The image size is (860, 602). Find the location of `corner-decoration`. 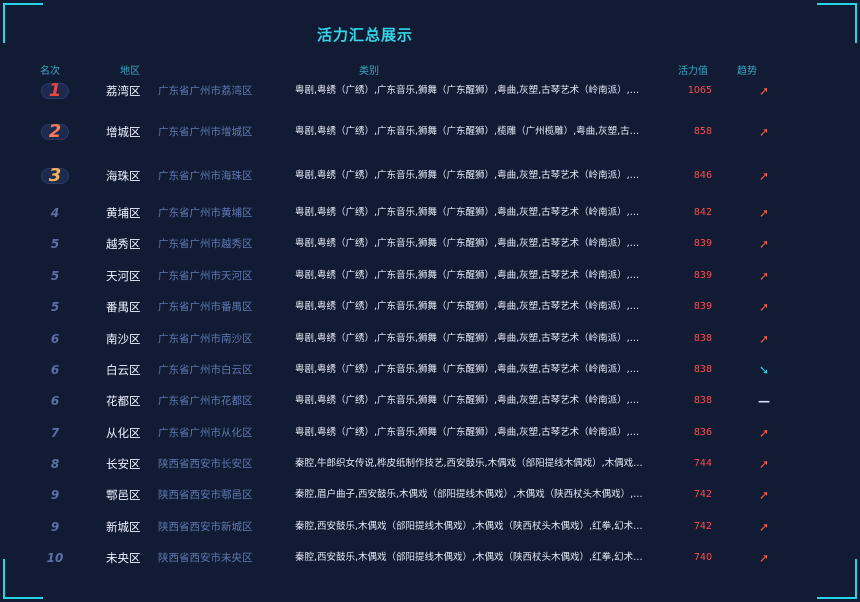

corner-decoration is located at coordinates (837, 23).